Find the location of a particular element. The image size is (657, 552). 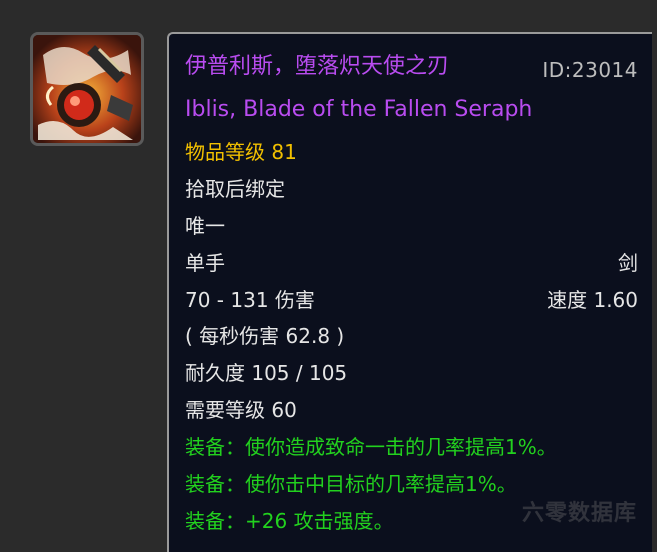

item-icon is located at coordinates (87, 89).